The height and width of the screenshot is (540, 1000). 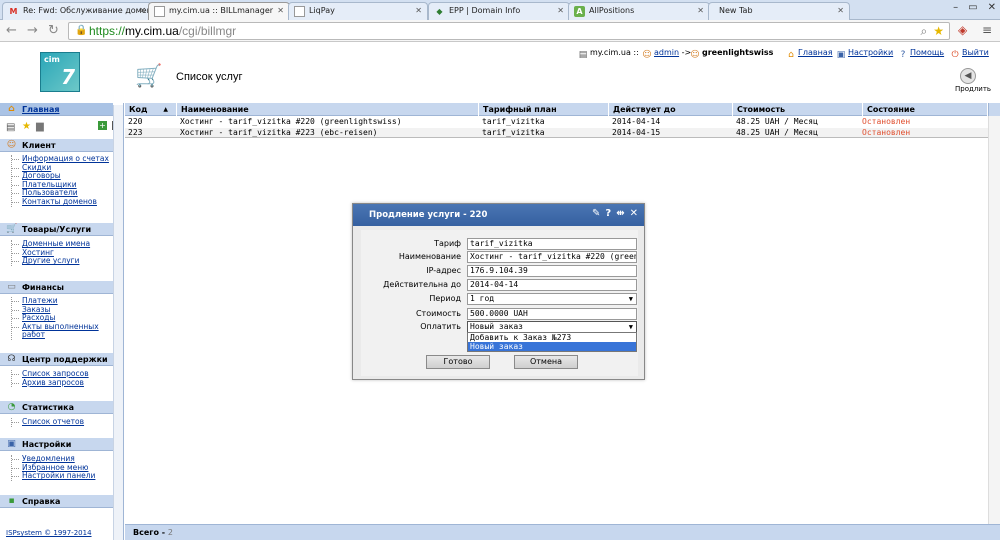 I want to click on forward-icon: →, so click(x=32, y=30).